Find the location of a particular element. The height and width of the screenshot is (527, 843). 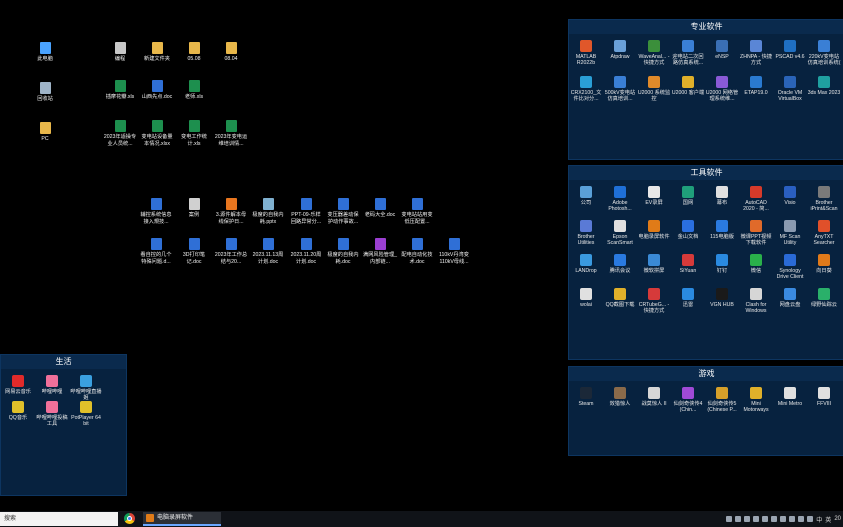

fence-item: QQ音乐 is located at coordinates (18, 411).